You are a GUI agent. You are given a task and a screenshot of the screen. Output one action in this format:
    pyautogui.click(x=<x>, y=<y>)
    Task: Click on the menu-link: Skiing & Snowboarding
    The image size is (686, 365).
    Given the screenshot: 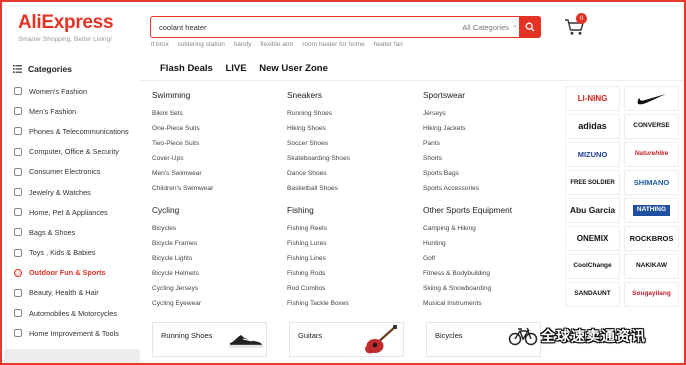 What is the action you would take?
    pyautogui.click(x=457, y=288)
    